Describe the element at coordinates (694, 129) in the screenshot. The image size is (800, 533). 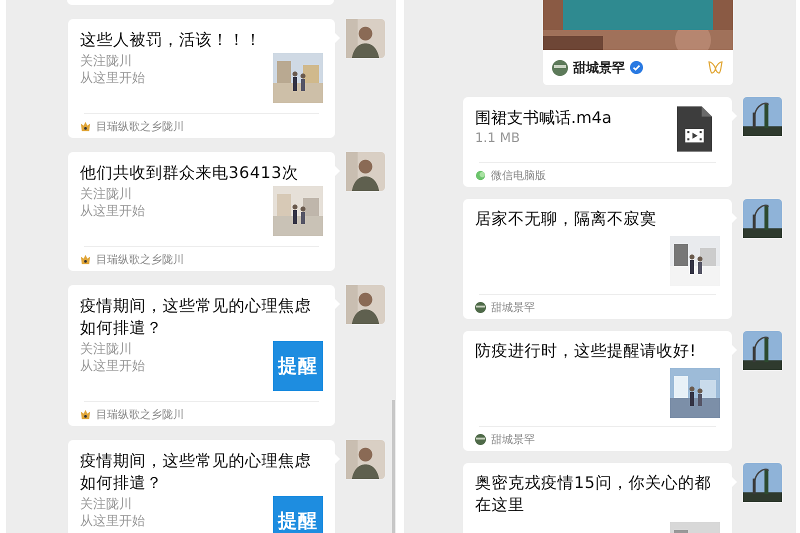
I see `video-file-icon` at that location.